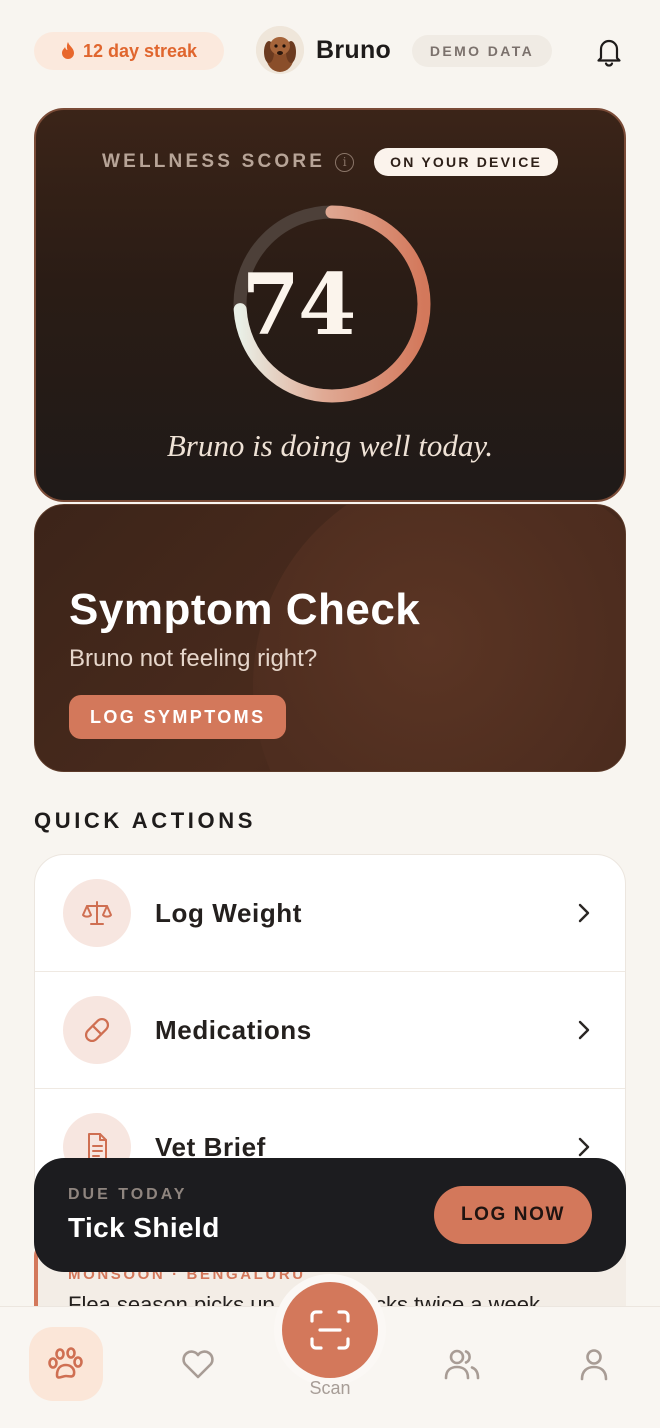  I want to click on quick-action-log-weight: Log Weight, so click(330, 913).